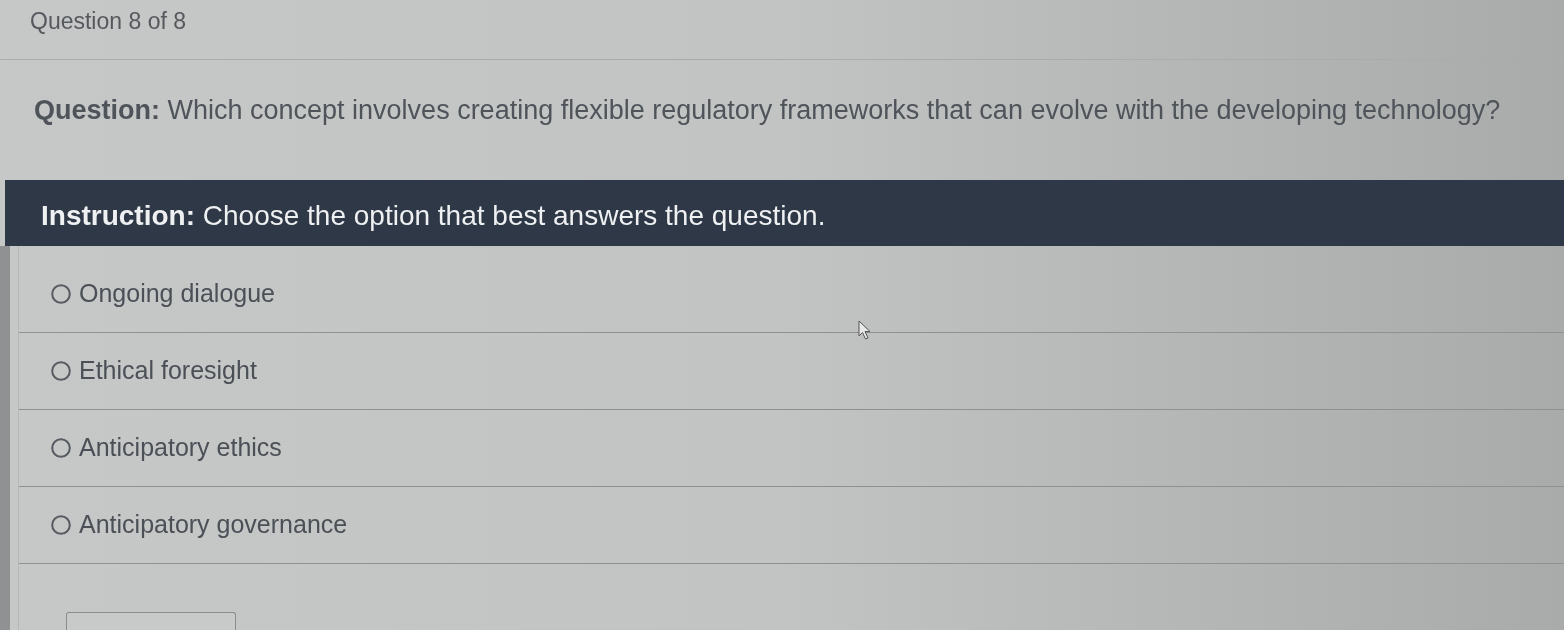  Describe the element at coordinates (108, 21) in the screenshot. I see `question-number: Question 8 of 8` at that location.